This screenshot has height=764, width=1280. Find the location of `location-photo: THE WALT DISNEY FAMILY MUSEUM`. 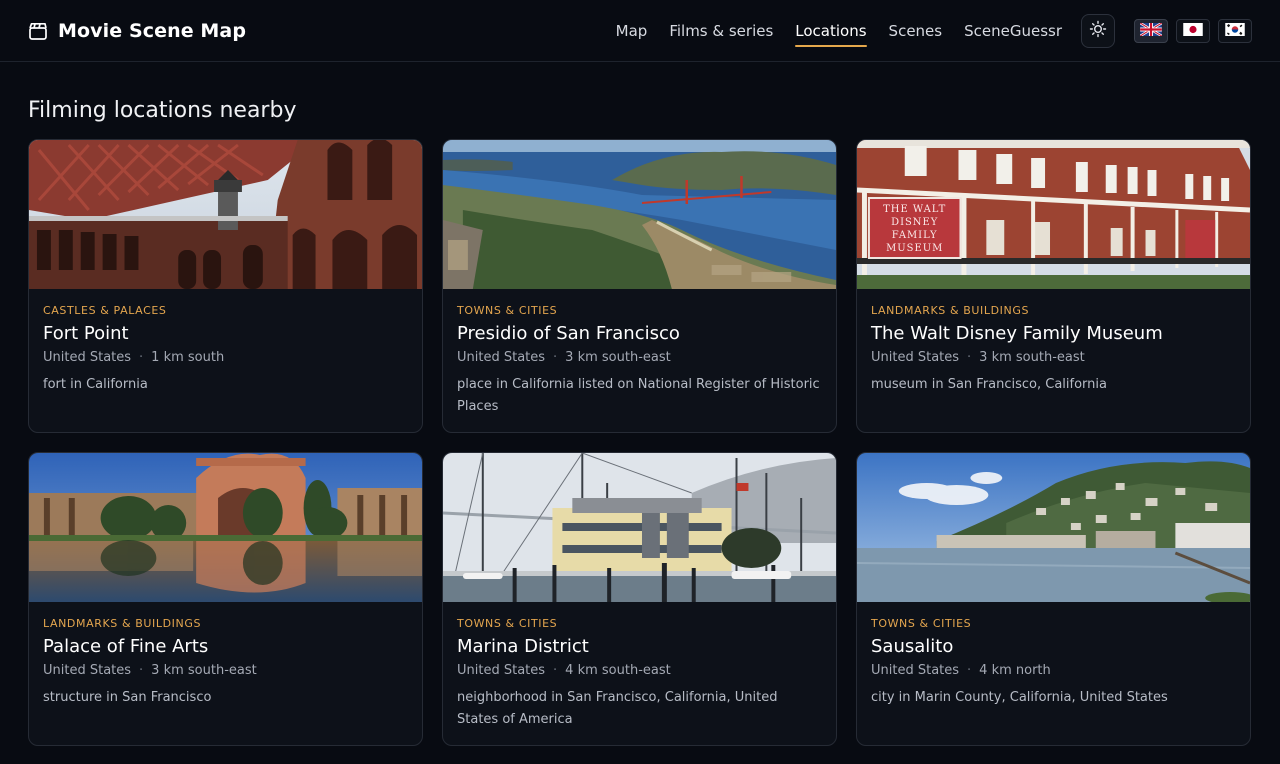

location-photo: THE WALT DISNEY FAMILY MUSEUM is located at coordinates (1053, 214).